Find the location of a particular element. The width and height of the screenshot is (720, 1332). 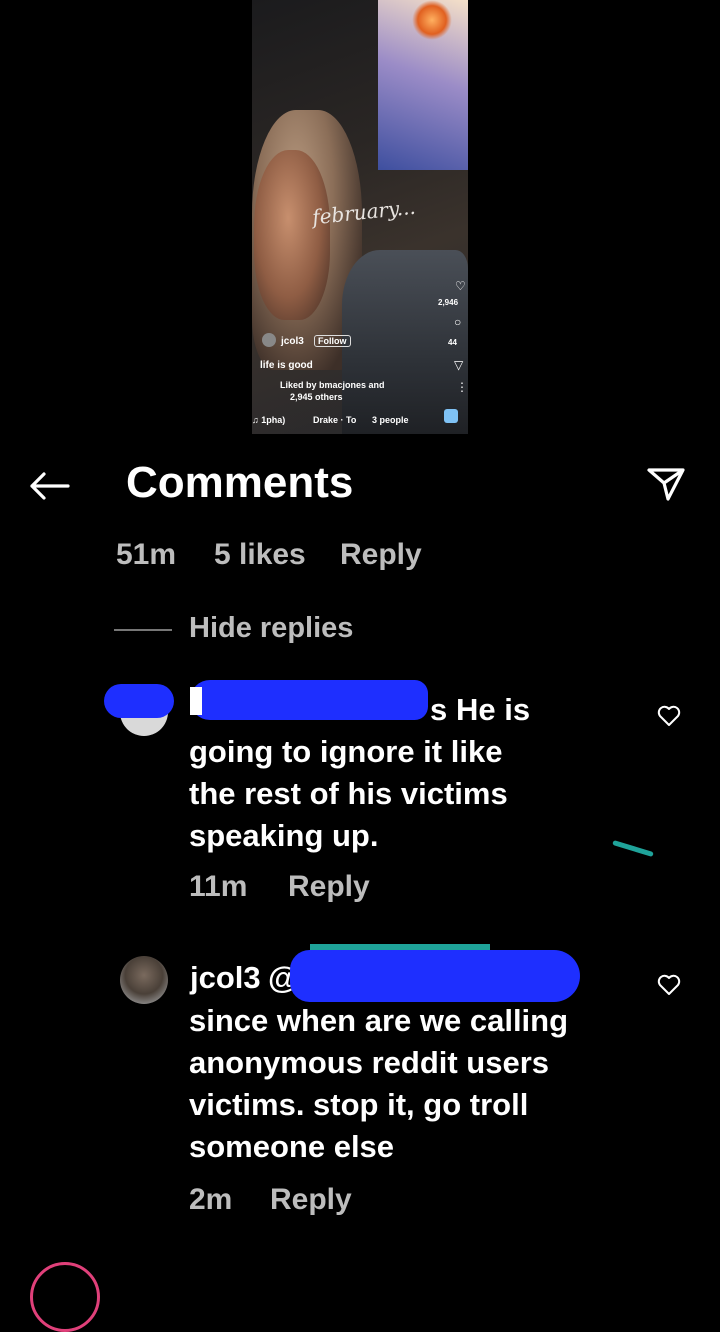

back-arrow-icon is located at coordinates (49, 486).